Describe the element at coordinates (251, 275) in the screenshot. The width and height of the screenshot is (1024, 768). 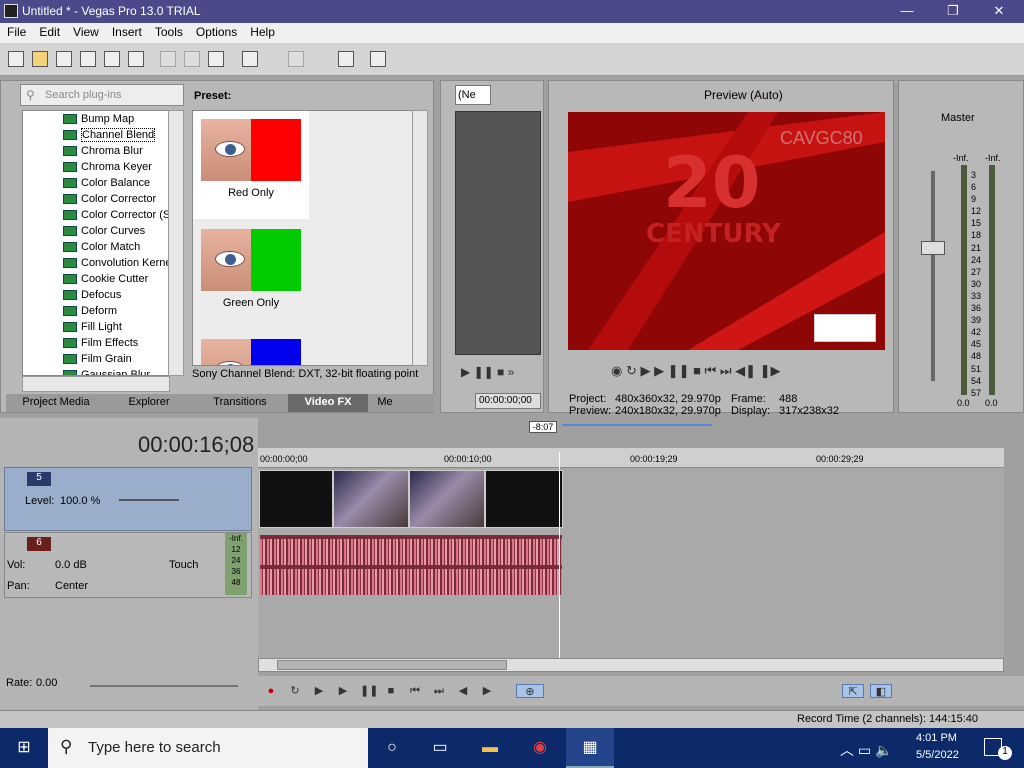
I see `preset-green-only: Green Only` at that location.